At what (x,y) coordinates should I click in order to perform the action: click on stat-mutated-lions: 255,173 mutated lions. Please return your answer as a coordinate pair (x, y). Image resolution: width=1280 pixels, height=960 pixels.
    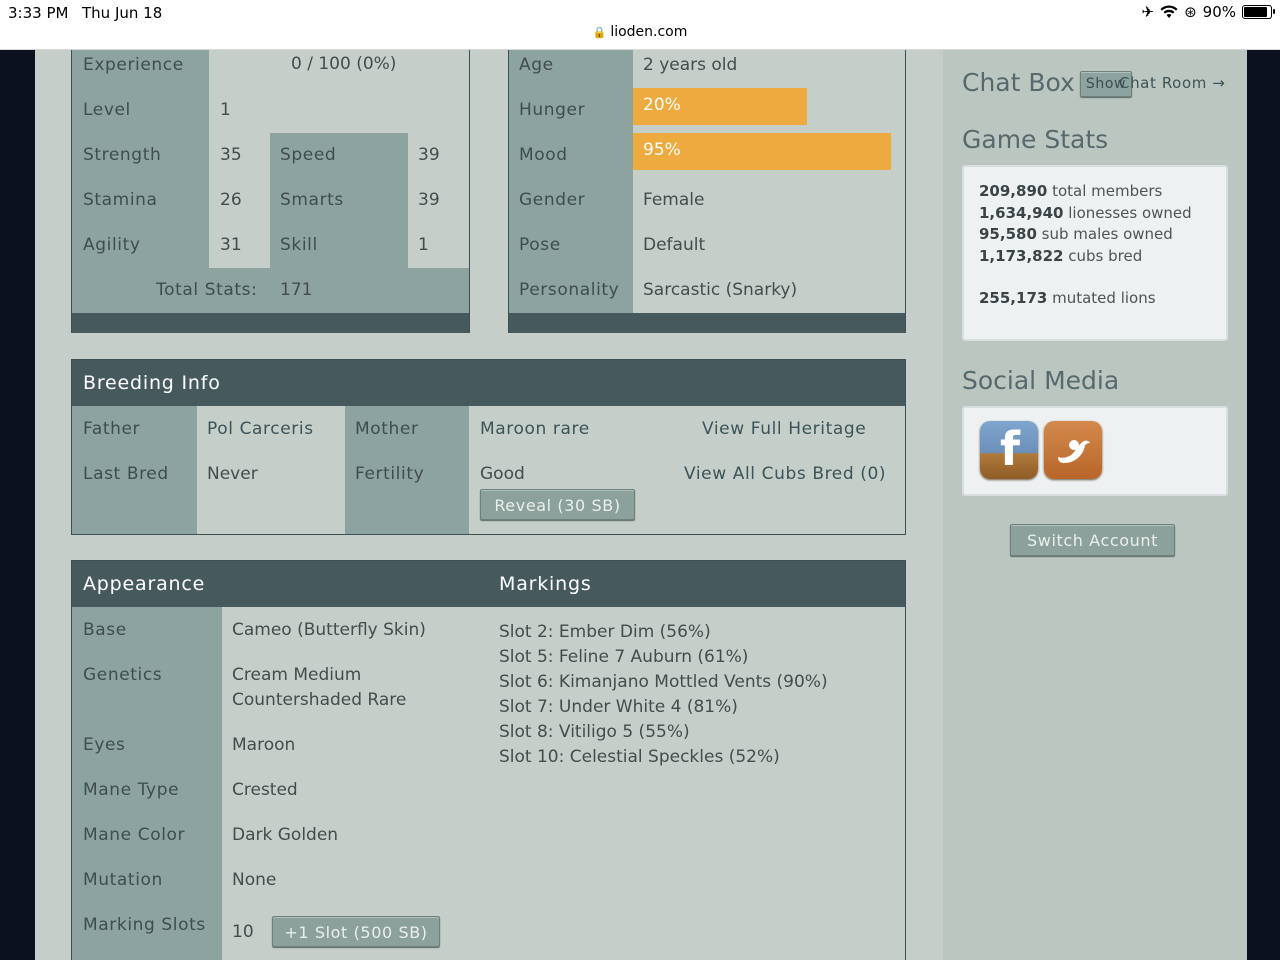
    Looking at the image, I should click on (1067, 298).